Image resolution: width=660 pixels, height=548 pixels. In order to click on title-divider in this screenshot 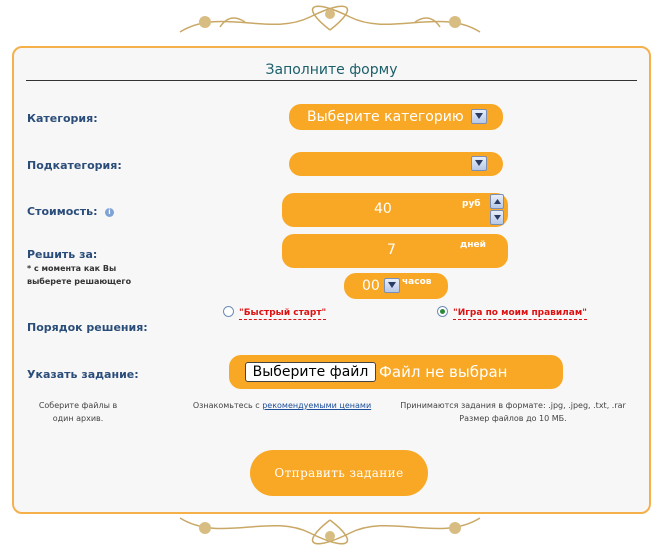, I will do `click(331, 80)`.